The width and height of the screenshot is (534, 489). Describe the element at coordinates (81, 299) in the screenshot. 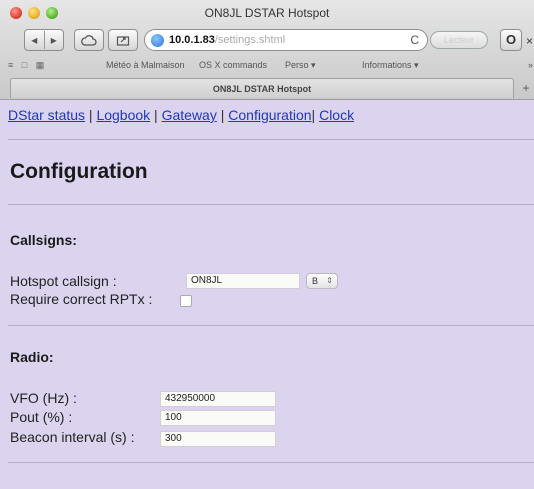

I see `require-rptx-label: Require correct RPTx :` at that location.